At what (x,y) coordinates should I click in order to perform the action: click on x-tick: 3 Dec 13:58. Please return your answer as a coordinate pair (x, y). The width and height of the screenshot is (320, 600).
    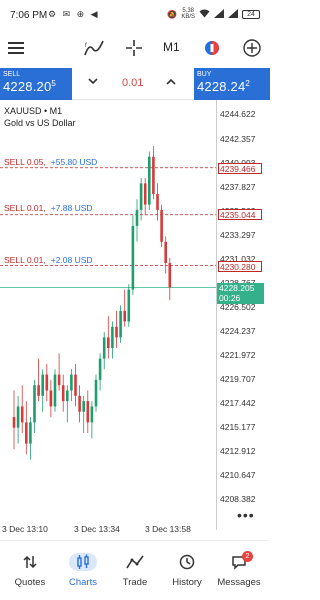
    Looking at the image, I should click on (168, 529).